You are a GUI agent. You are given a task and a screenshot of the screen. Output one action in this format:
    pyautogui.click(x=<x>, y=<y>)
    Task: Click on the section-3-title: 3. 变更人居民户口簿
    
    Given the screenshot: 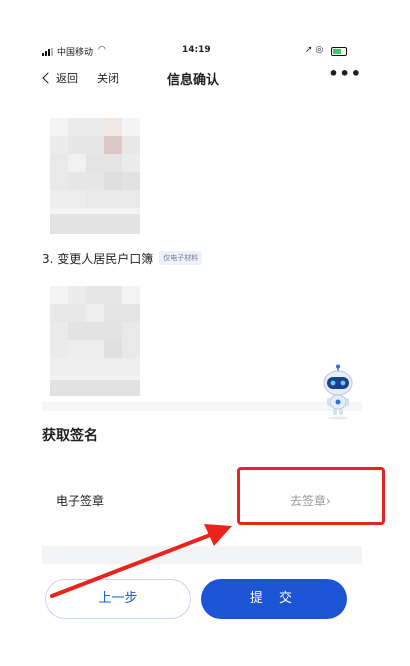 What is the action you would take?
    pyautogui.click(x=98, y=258)
    